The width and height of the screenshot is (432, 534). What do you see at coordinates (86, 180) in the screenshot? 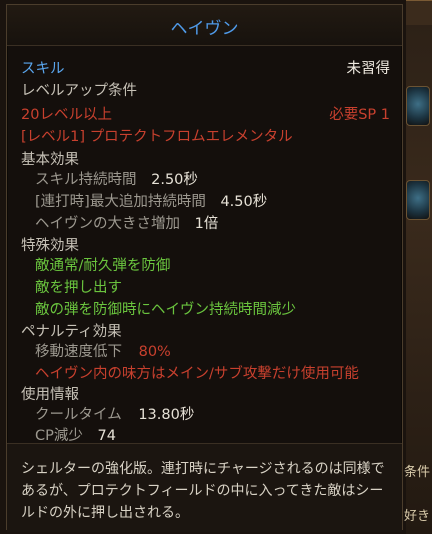
I see `stat-label: スキル持続時間` at bounding box center [86, 180].